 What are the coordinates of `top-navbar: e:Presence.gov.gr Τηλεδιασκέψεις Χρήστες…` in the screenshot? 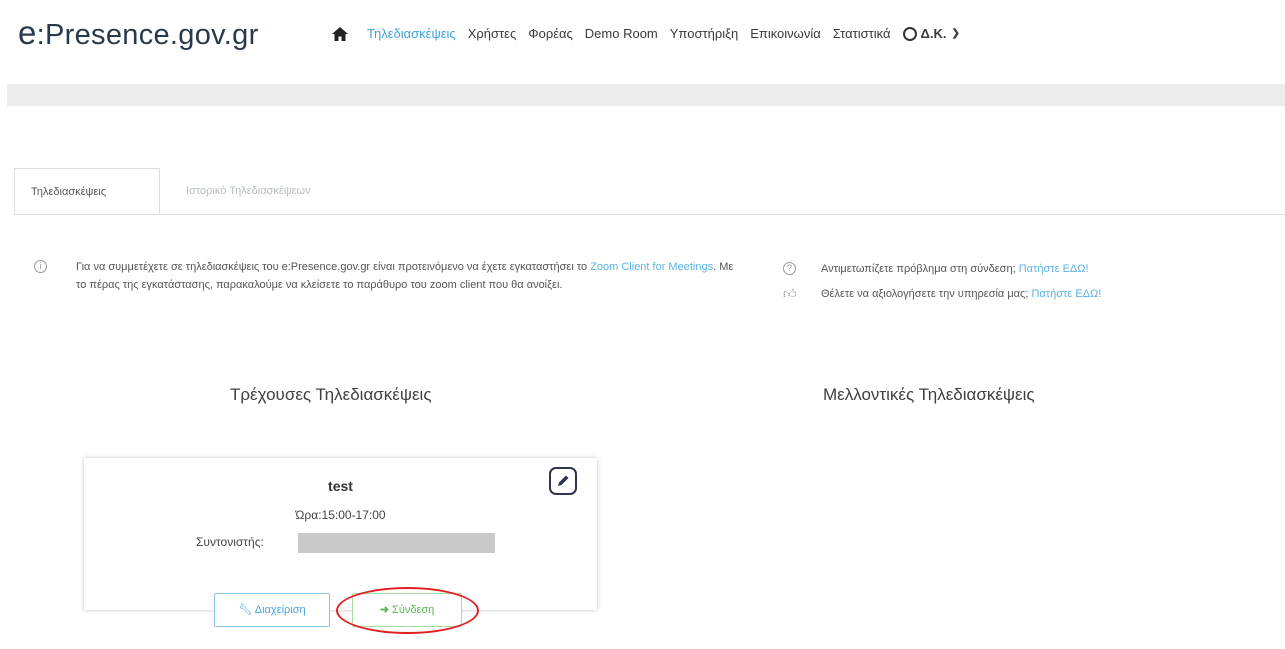 It's located at (642, 36).